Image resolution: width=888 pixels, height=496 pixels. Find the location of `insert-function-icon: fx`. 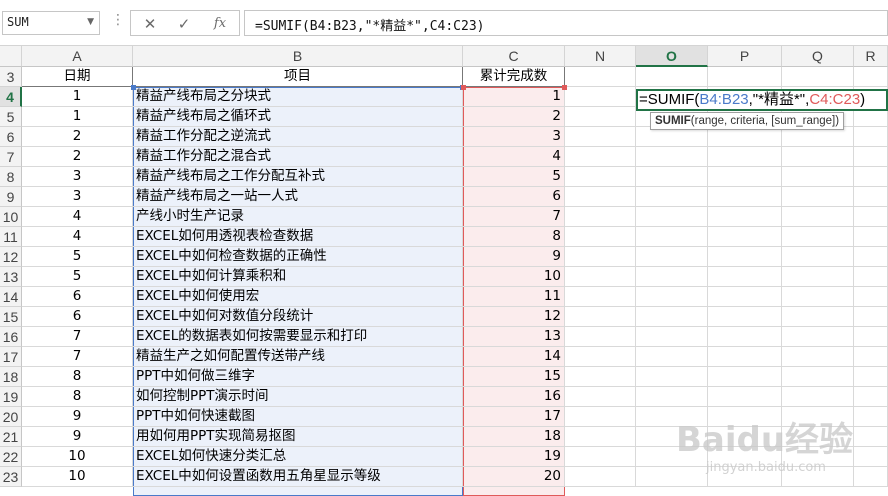

insert-function-icon: fx is located at coordinates (220, 24).